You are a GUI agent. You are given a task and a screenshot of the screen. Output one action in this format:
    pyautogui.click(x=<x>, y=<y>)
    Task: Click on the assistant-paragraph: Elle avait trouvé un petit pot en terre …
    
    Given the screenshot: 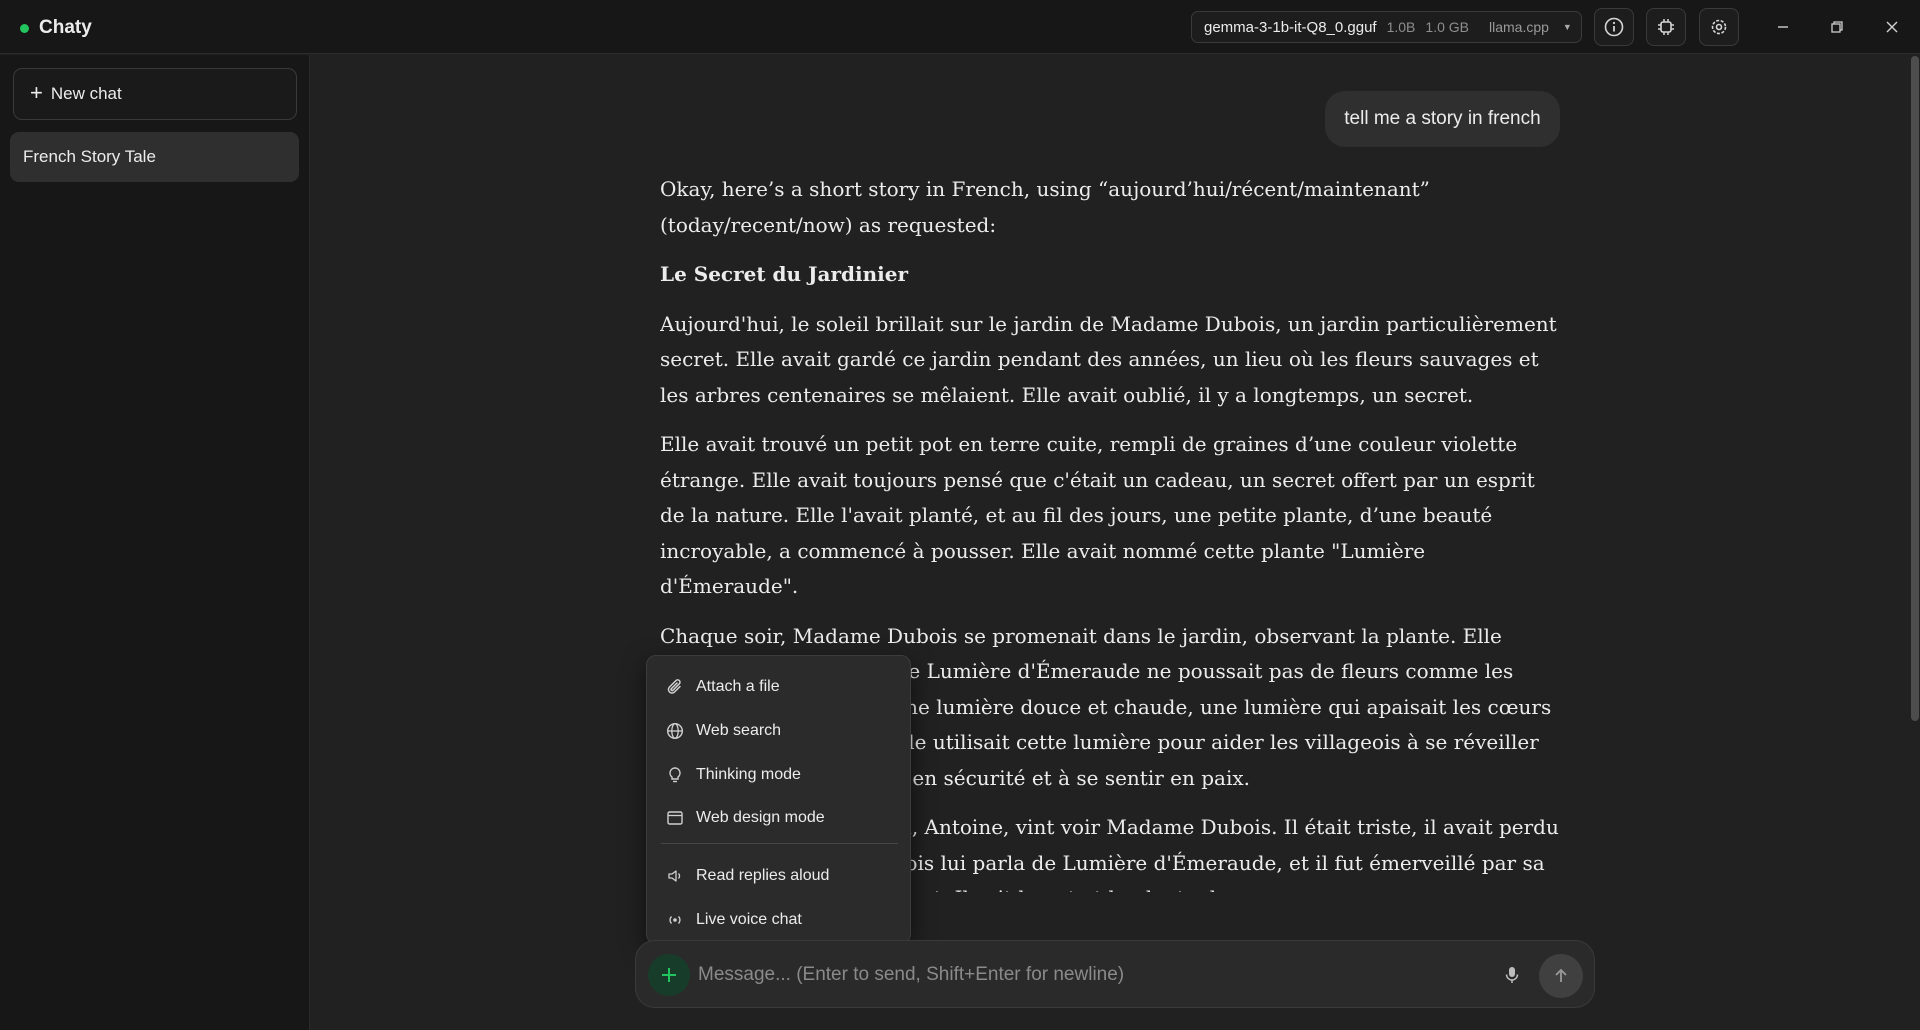 What is the action you would take?
    pyautogui.click(x=1097, y=515)
    